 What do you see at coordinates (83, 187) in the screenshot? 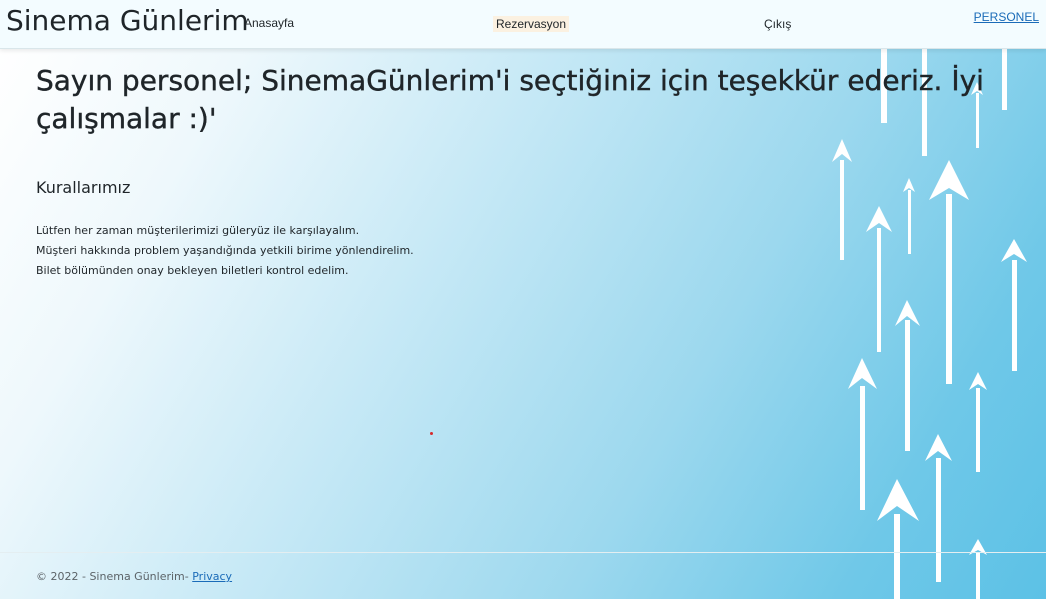
I see `rules-heading: Kurallarımız` at bounding box center [83, 187].